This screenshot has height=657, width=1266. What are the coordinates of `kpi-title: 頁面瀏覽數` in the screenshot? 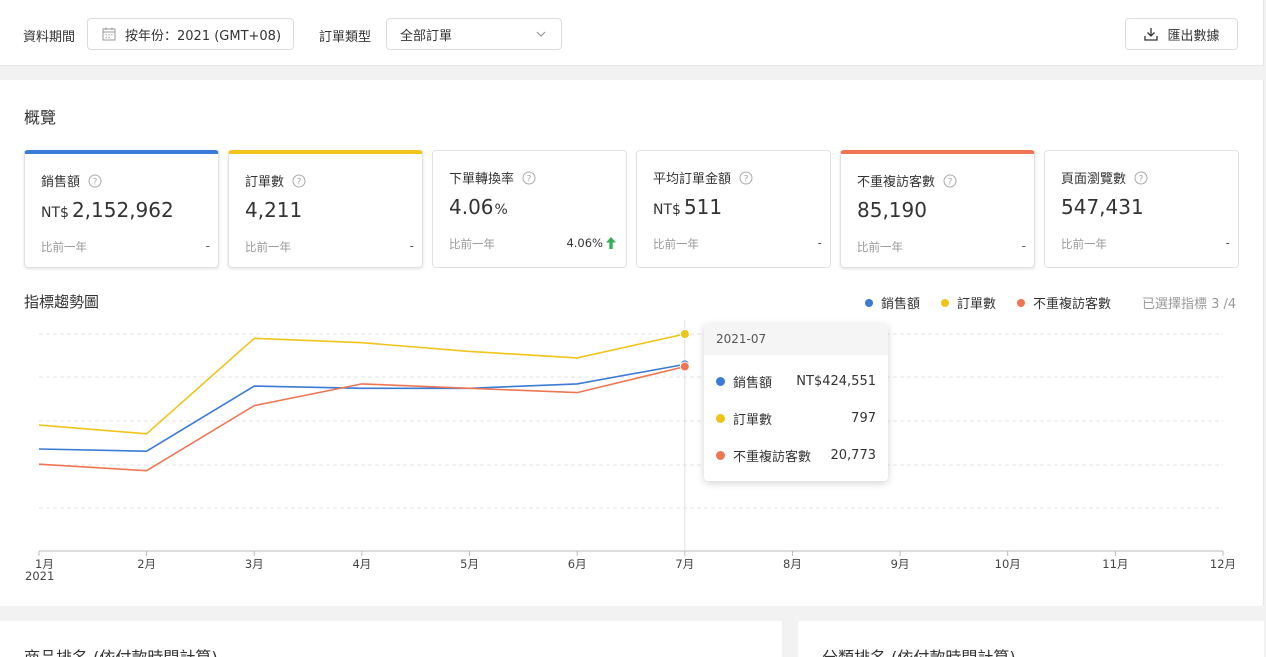 It's located at (1094, 179).